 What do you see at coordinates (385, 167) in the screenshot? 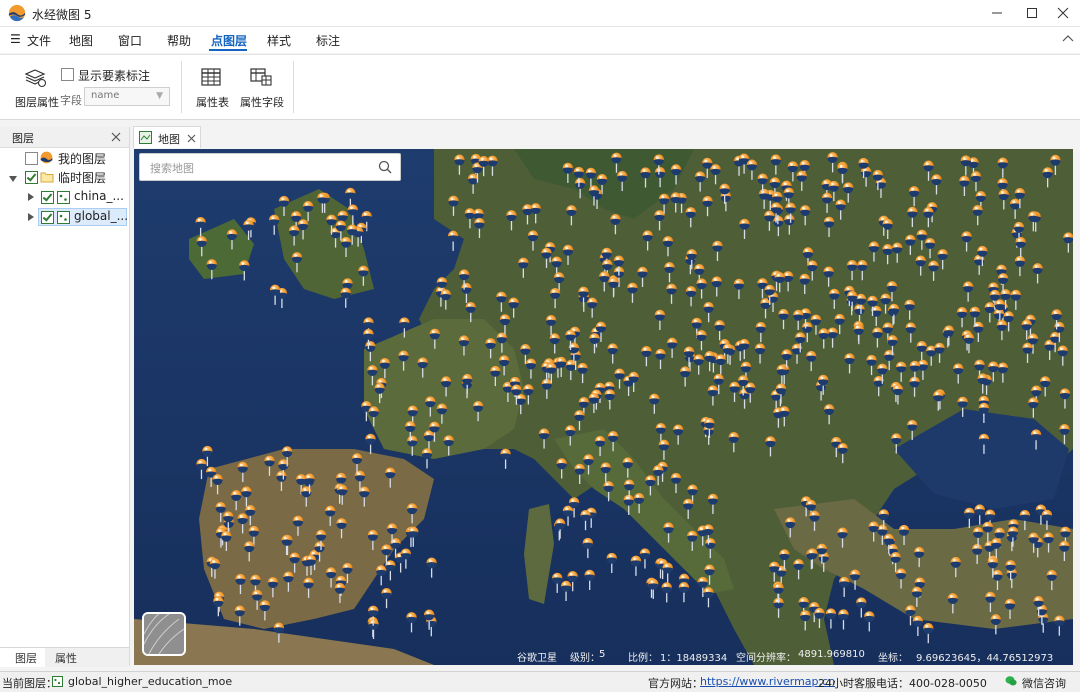
I see `search-icon` at bounding box center [385, 167].